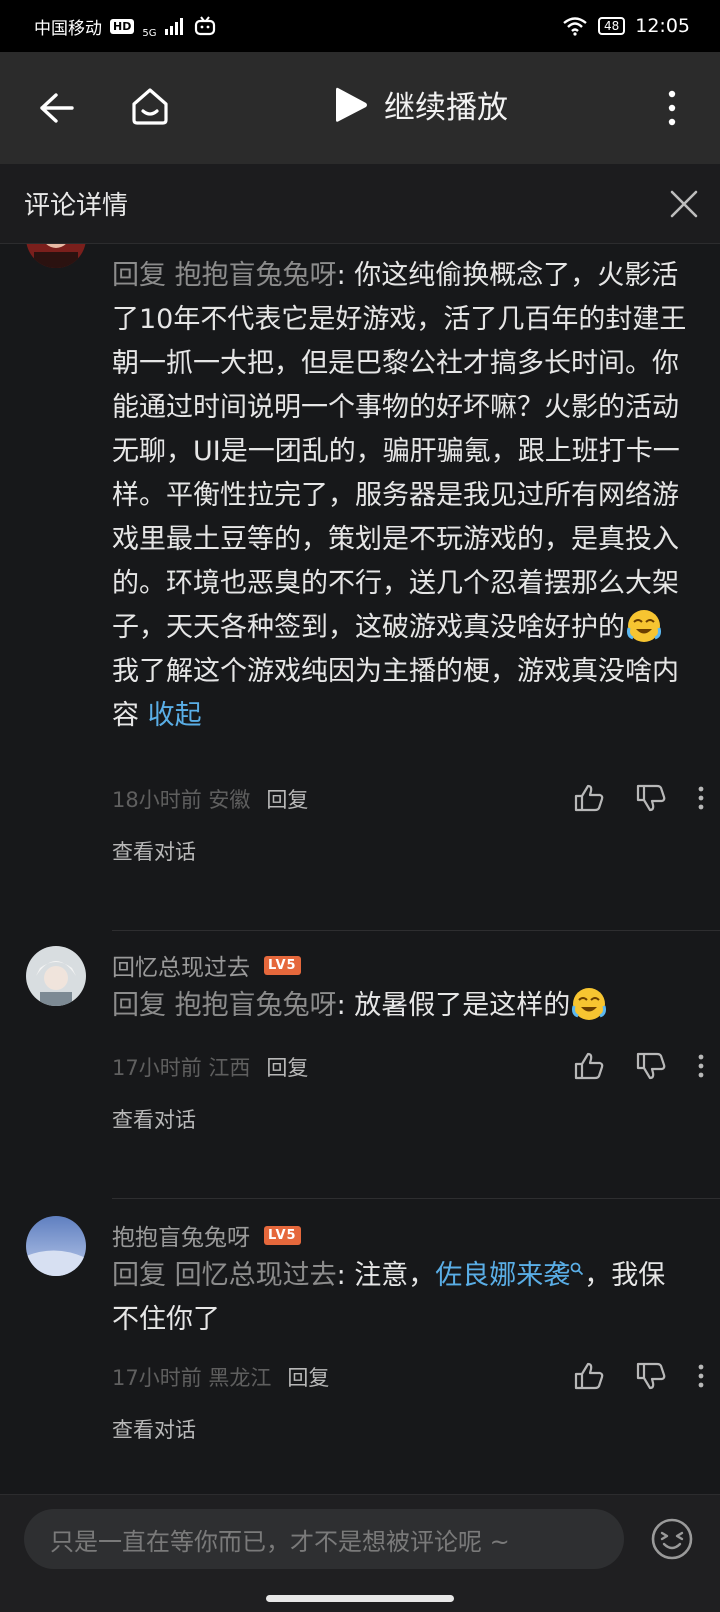 This screenshot has width=720, height=1612. Describe the element at coordinates (662, 26) in the screenshot. I see `clock: 12:05` at that location.